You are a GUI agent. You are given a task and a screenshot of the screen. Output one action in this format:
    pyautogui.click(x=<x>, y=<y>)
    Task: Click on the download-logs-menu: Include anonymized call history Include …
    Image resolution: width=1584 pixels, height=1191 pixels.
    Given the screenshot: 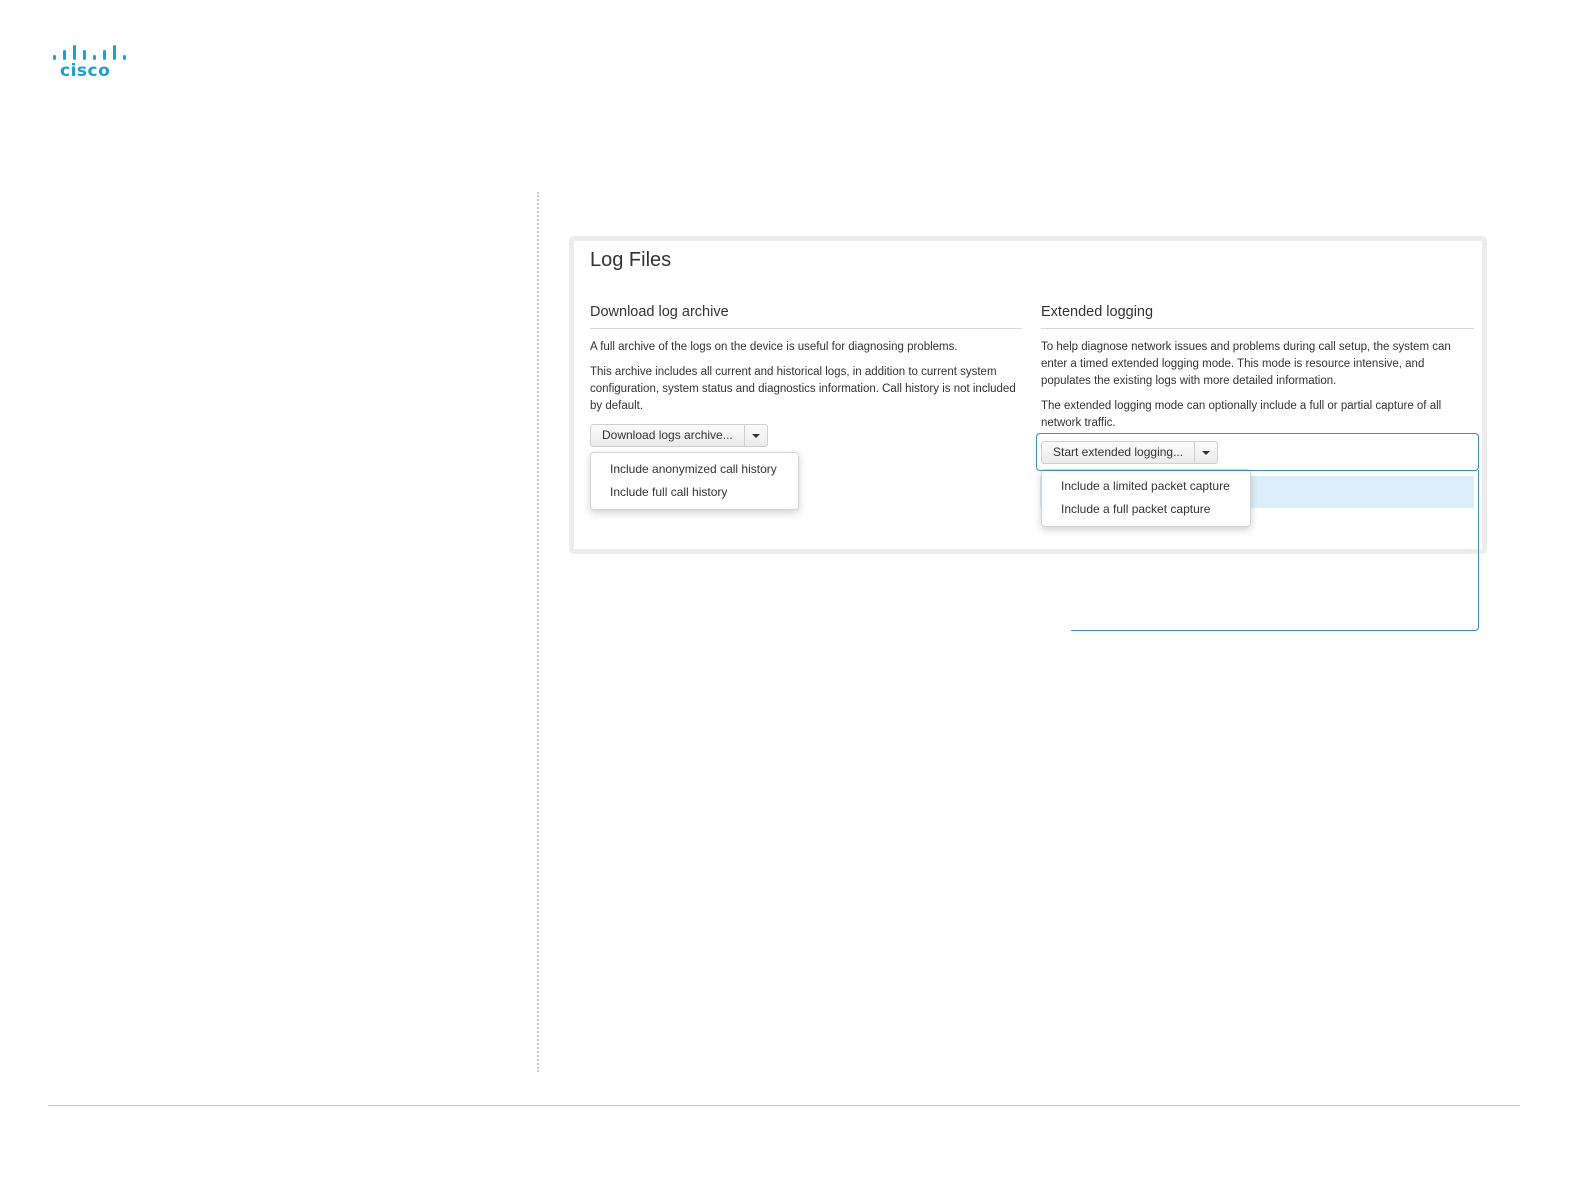 What is the action you would take?
    pyautogui.click(x=694, y=481)
    